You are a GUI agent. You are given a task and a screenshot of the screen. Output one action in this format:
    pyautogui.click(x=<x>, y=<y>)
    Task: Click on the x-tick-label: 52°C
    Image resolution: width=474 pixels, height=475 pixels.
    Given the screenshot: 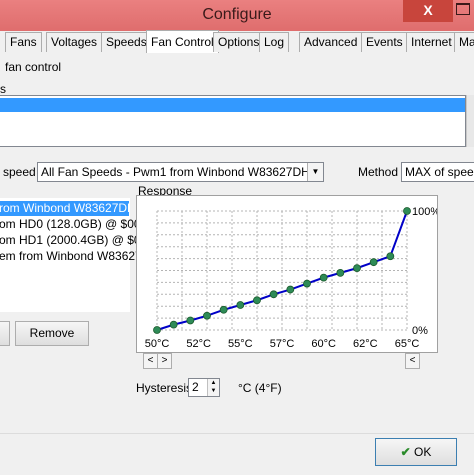 What is the action you would take?
    pyautogui.click(x=198, y=344)
    